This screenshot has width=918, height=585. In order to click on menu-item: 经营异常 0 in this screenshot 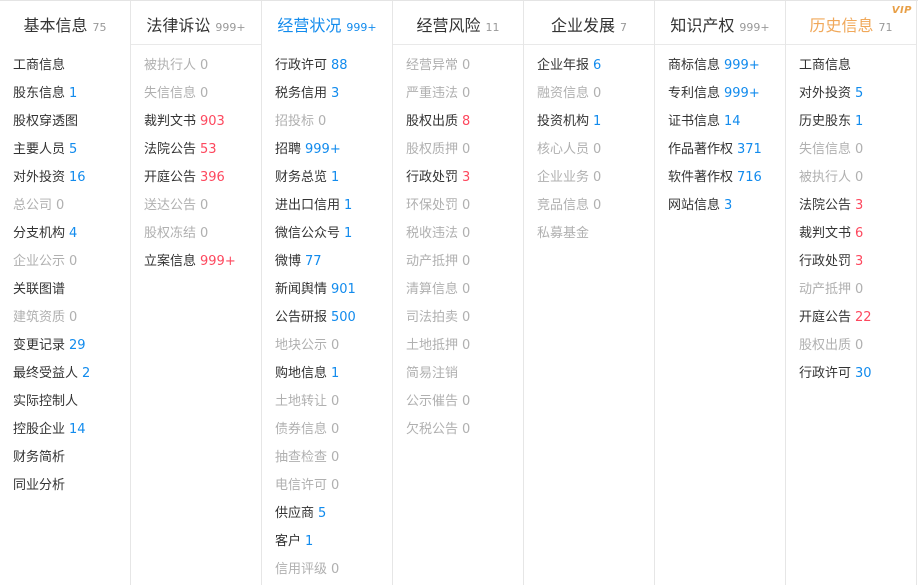, I will do `click(458, 66)`.